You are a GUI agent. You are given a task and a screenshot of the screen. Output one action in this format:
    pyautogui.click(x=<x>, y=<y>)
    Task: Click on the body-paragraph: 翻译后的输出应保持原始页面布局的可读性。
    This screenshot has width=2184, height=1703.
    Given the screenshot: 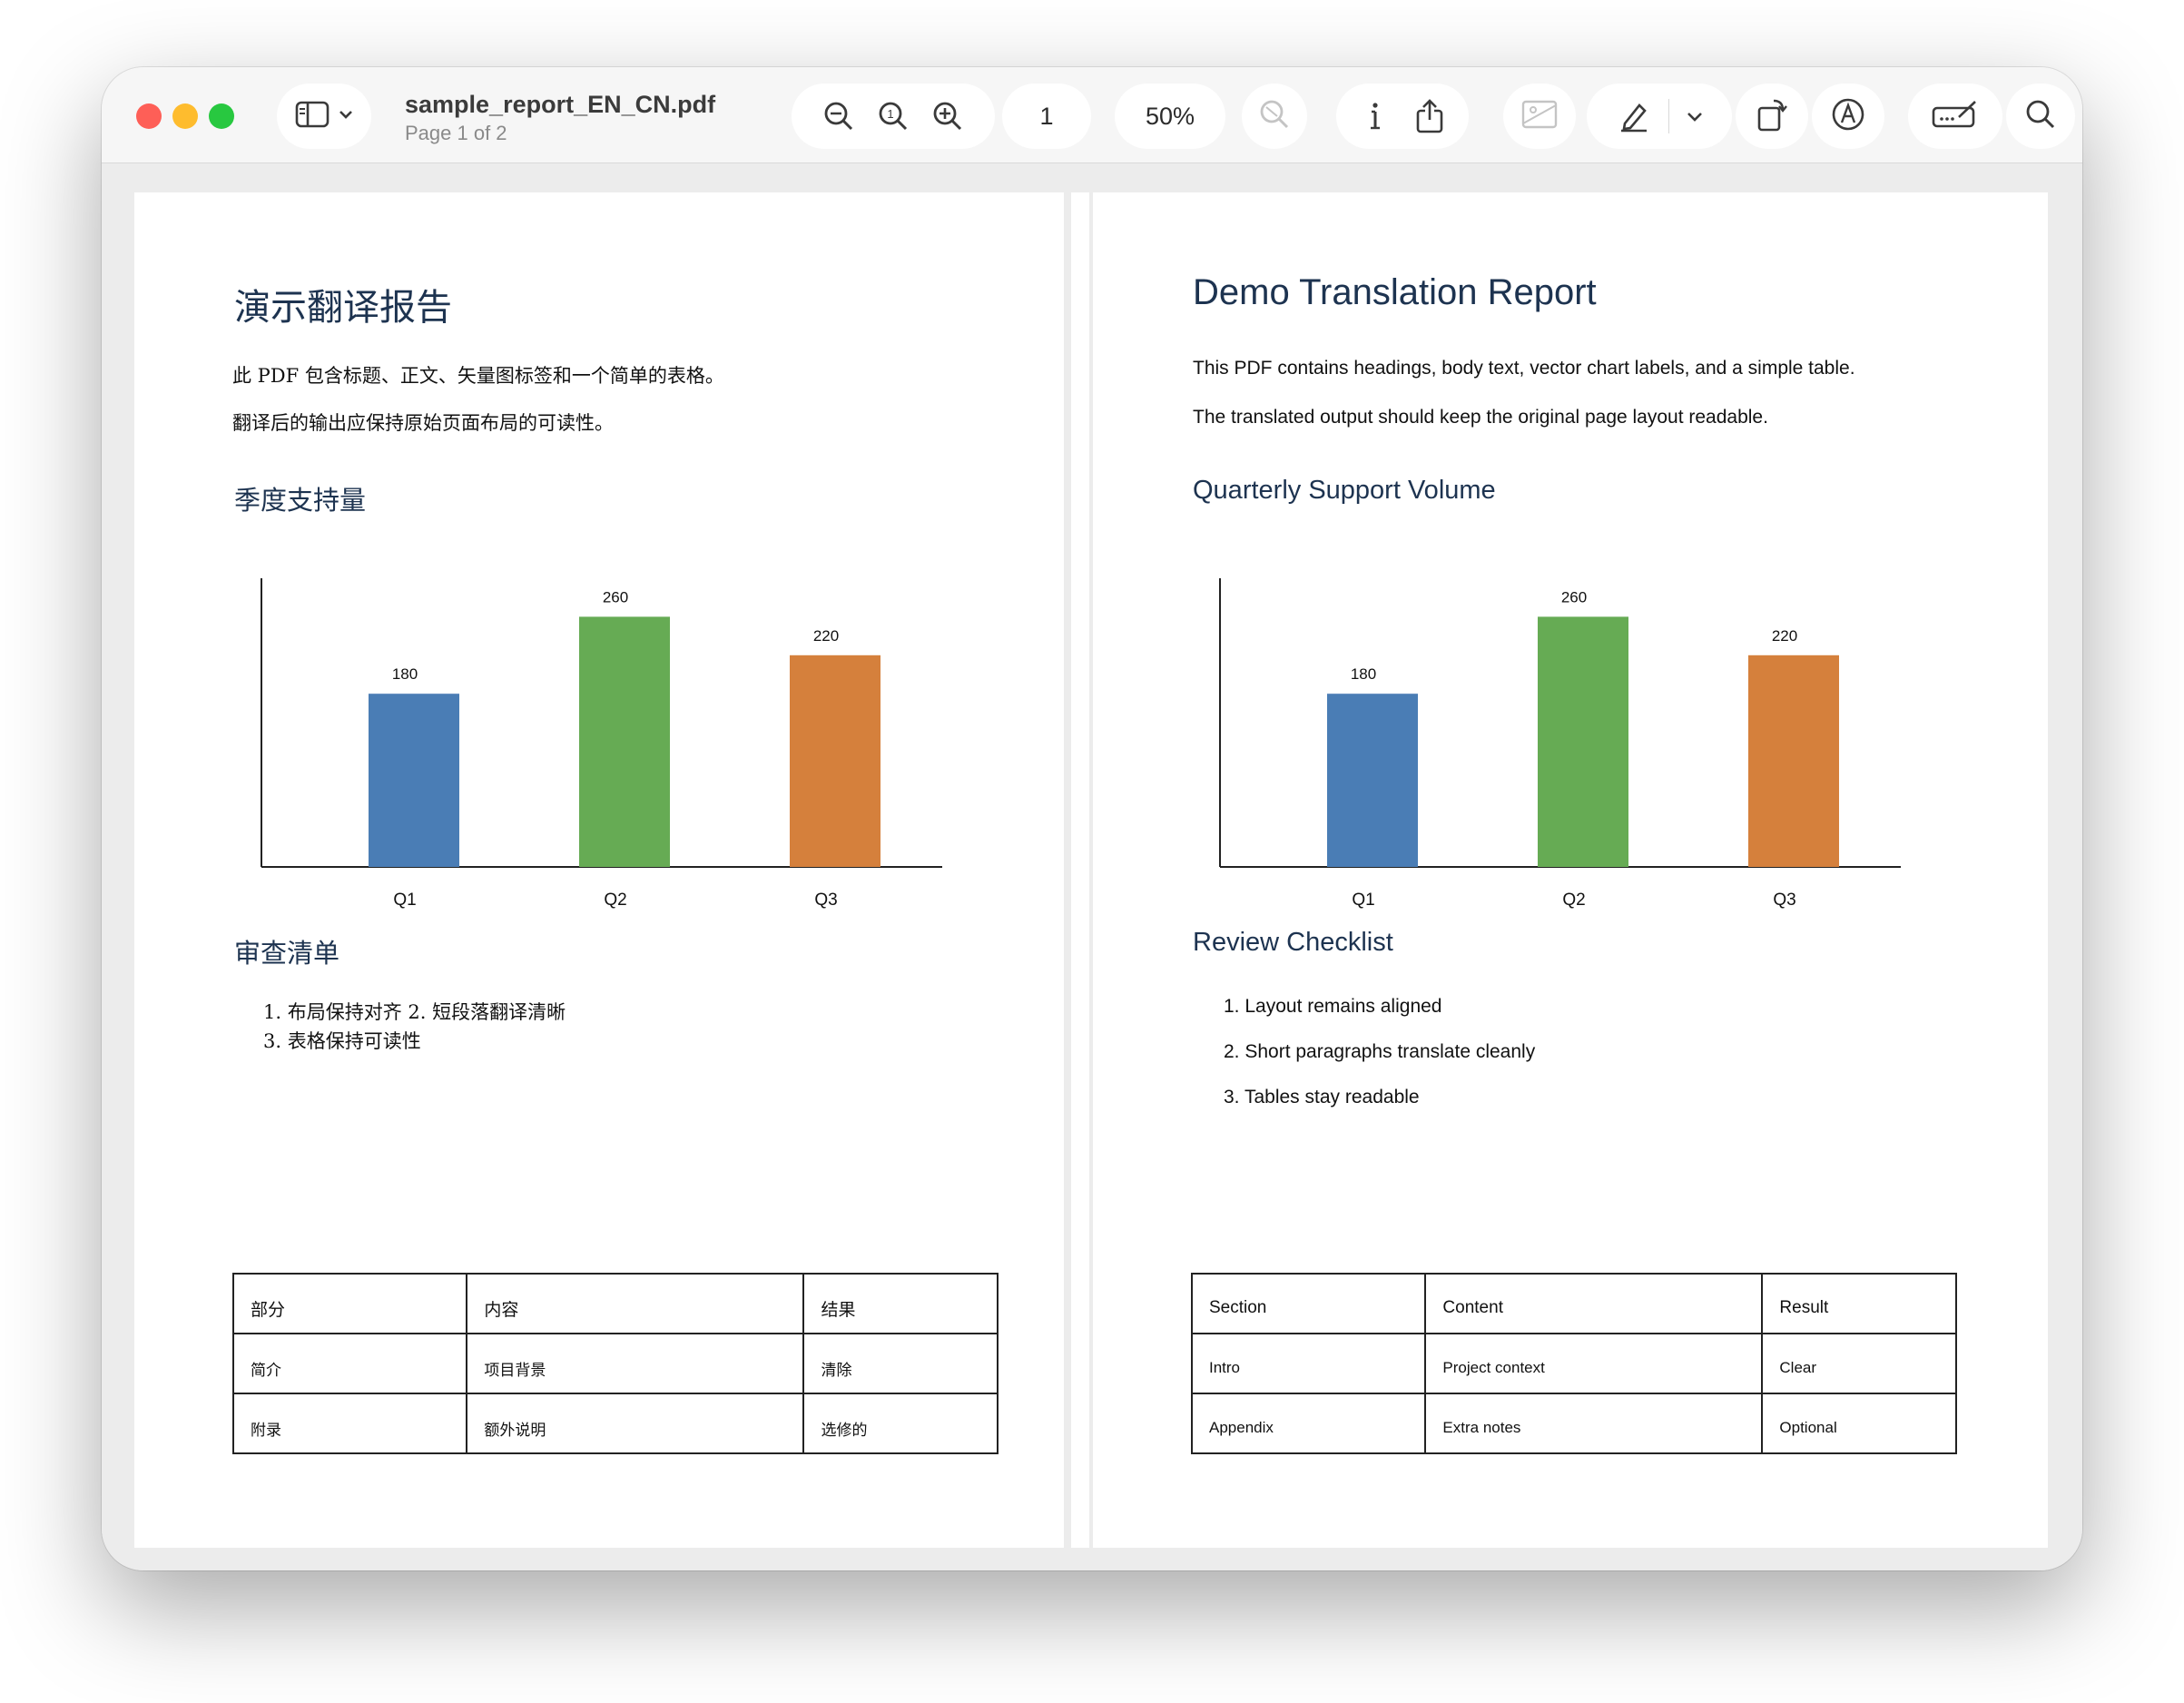 What is the action you would take?
    pyautogui.click(x=423, y=423)
    